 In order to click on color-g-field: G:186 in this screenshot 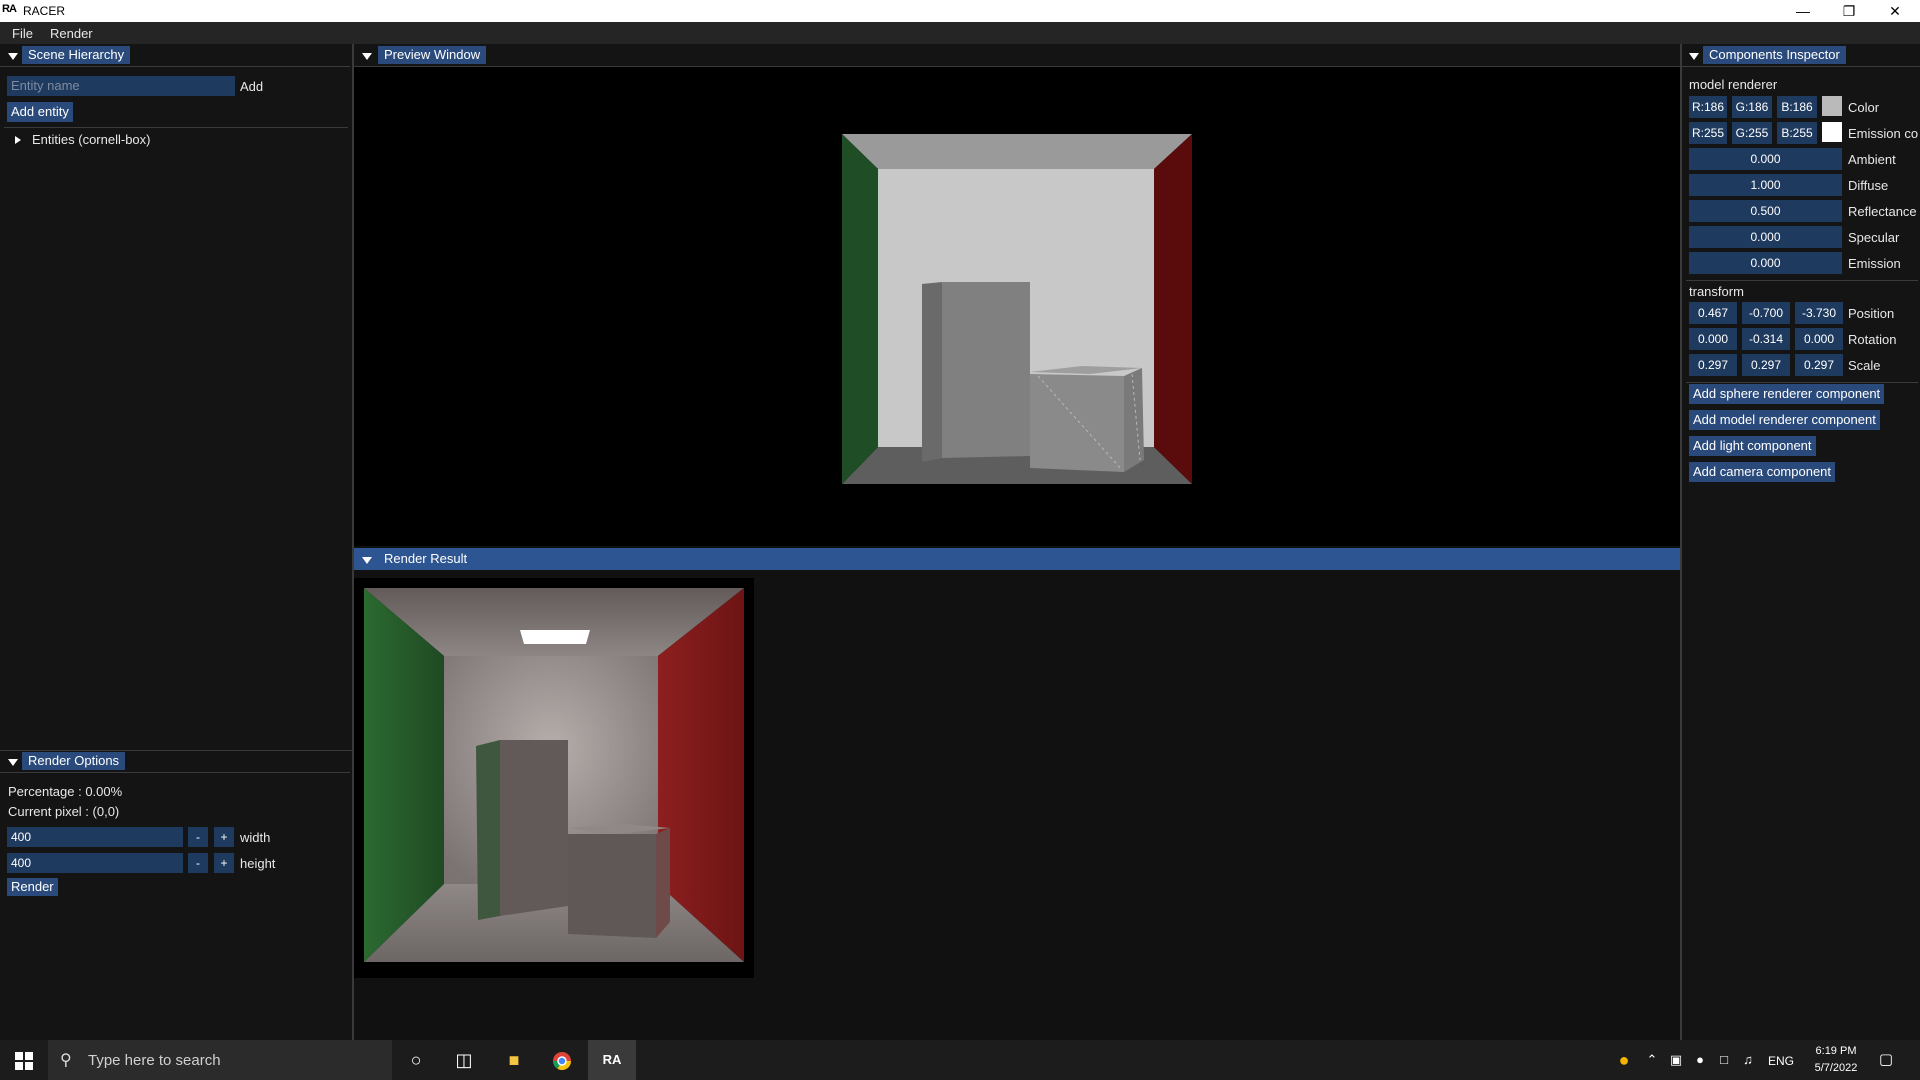, I will do `click(1752, 107)`.